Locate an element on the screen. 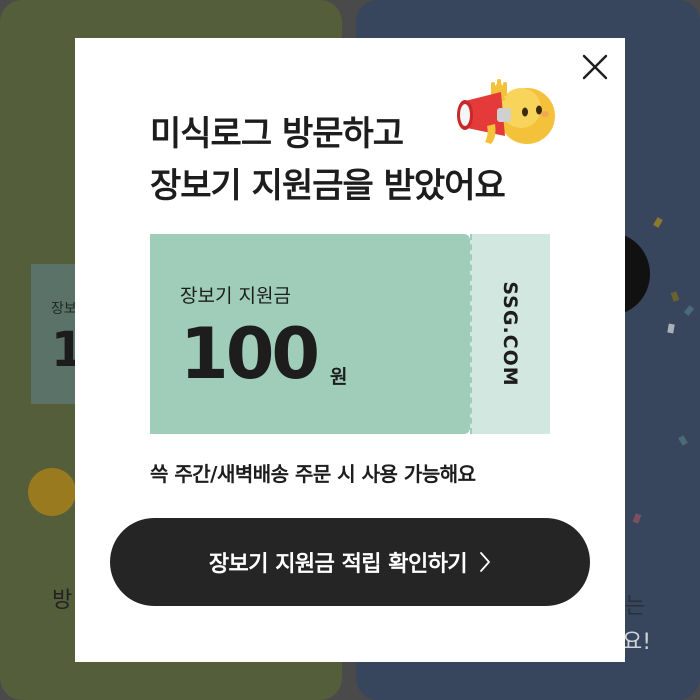 The width and height of the screenshot is (700, 700). coupon-unit: 원 is located at coordinates (339, 377).